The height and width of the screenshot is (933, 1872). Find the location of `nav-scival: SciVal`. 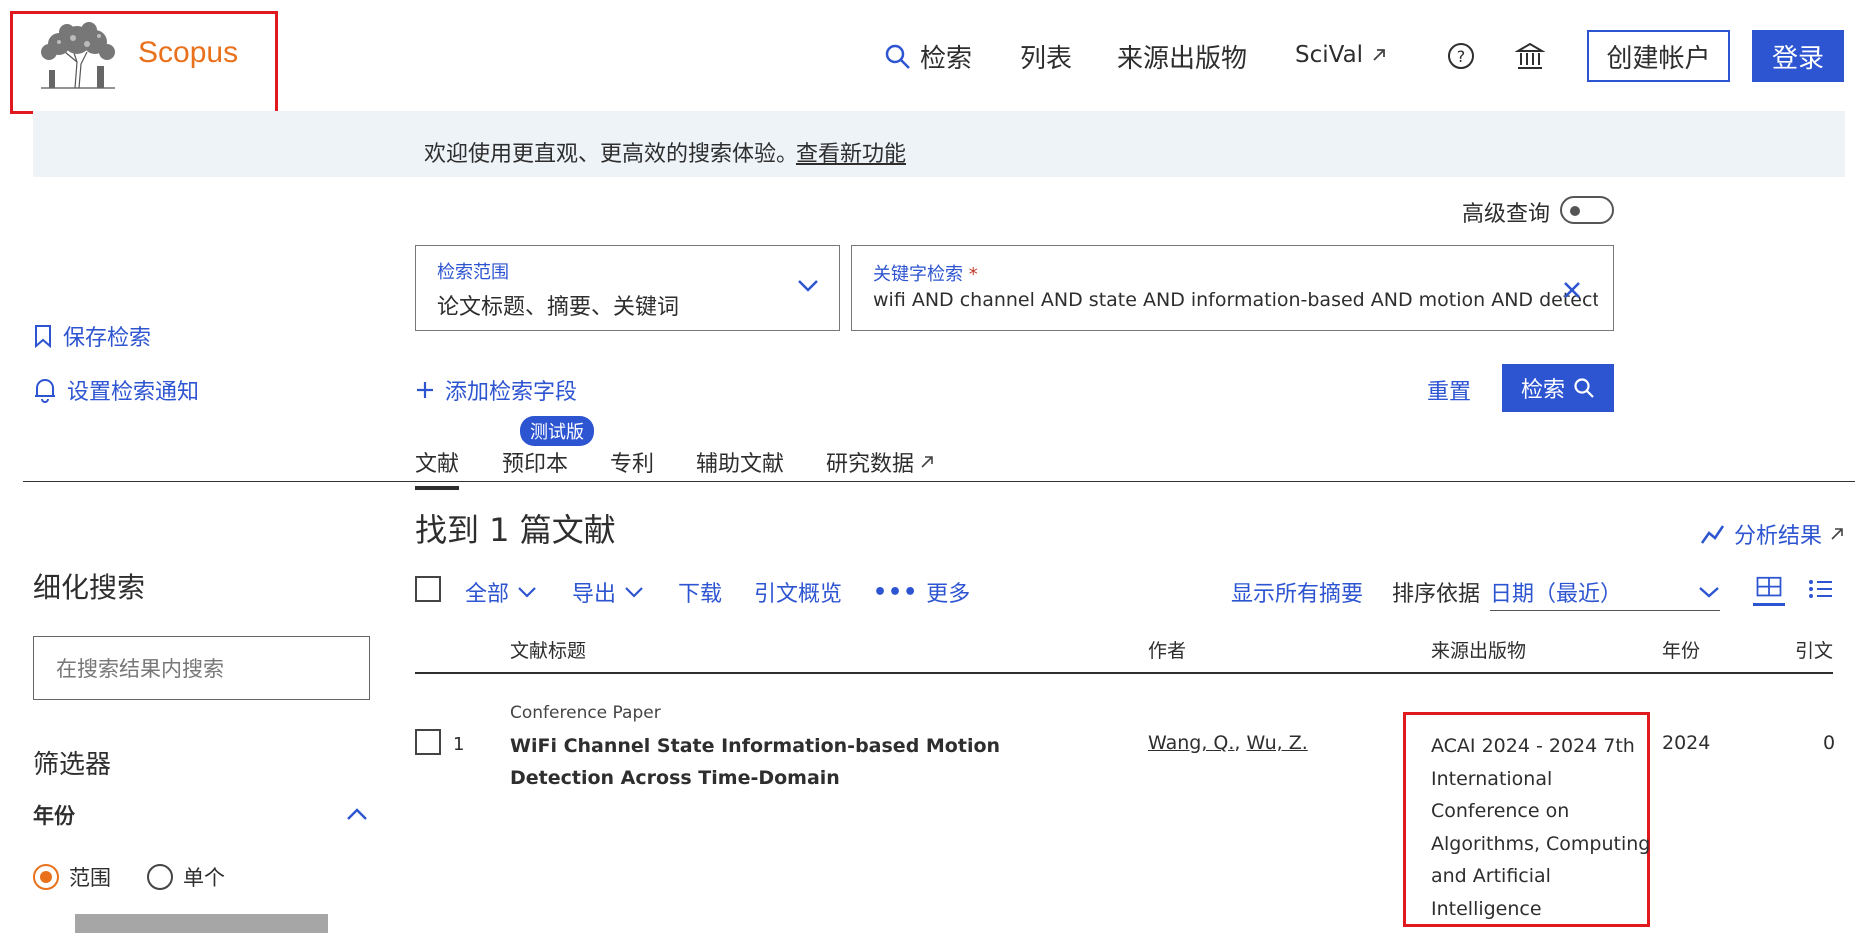

nav-scival: SciVal is located at coordinates (1341, 55).